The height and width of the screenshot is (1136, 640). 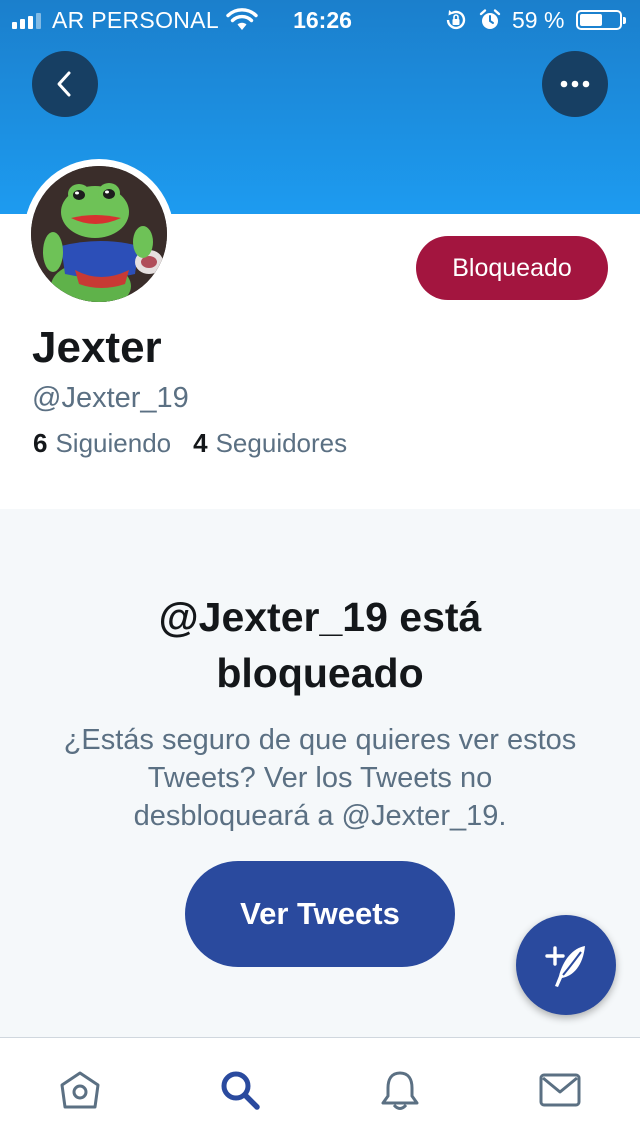 I want to click on tab-search, so click(x=240, y=1090).